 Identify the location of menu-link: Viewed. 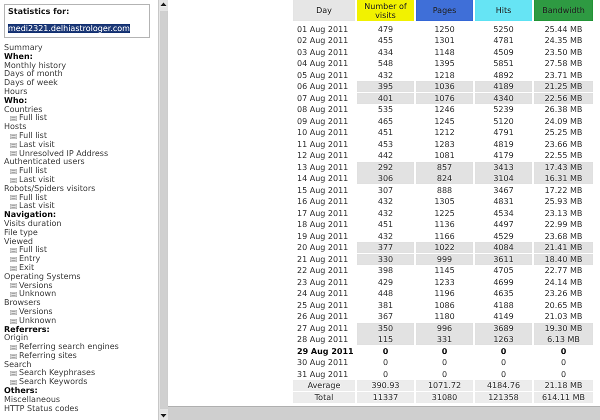
(18, 242).